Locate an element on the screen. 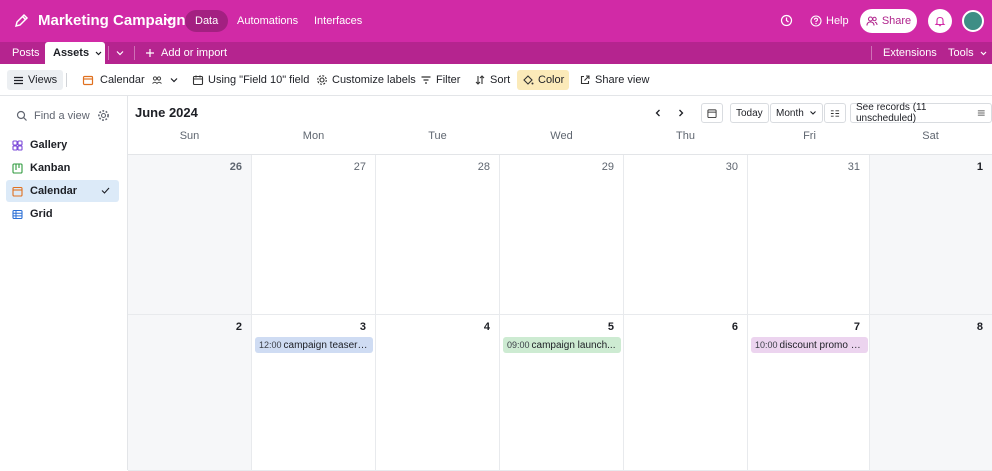  day-number: 7 is located at coordinates (856, 327).